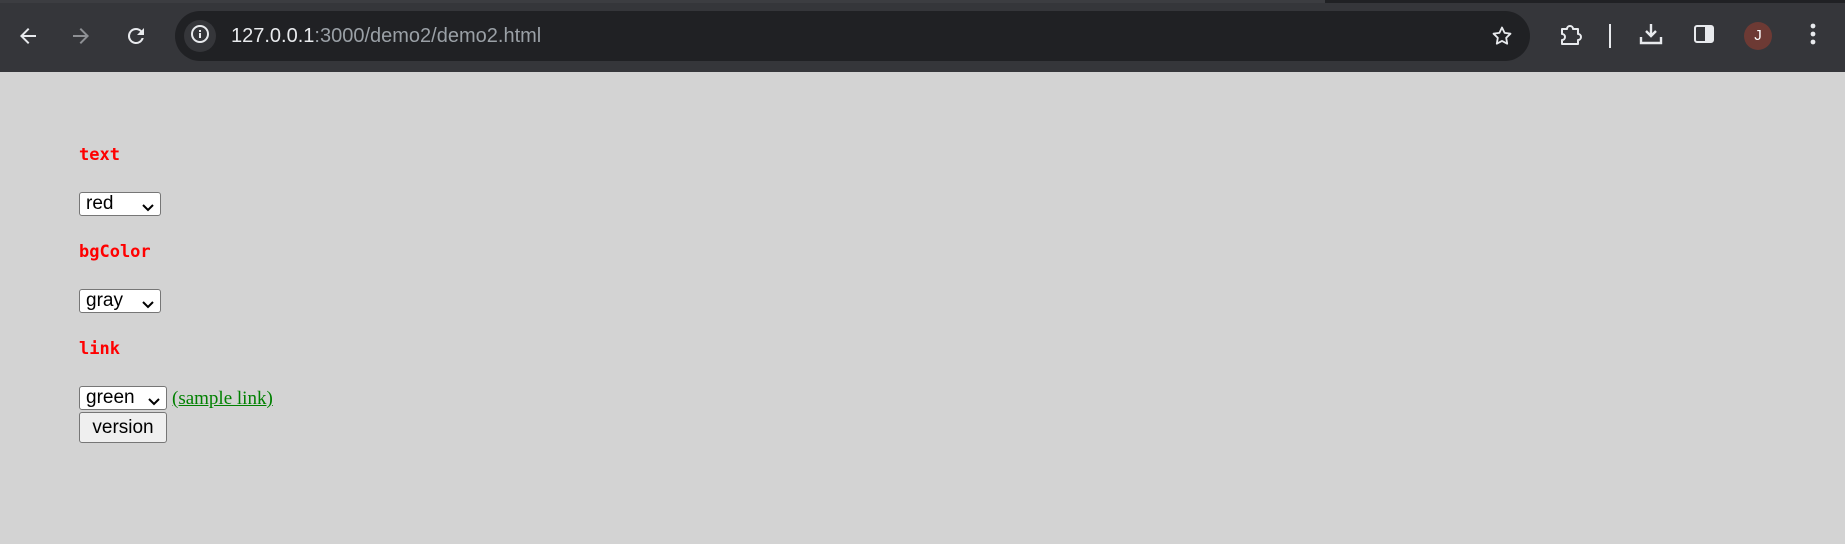 The height and width of the screenshot is (544, 1845). I want to click on back-button, so click(28, 36).